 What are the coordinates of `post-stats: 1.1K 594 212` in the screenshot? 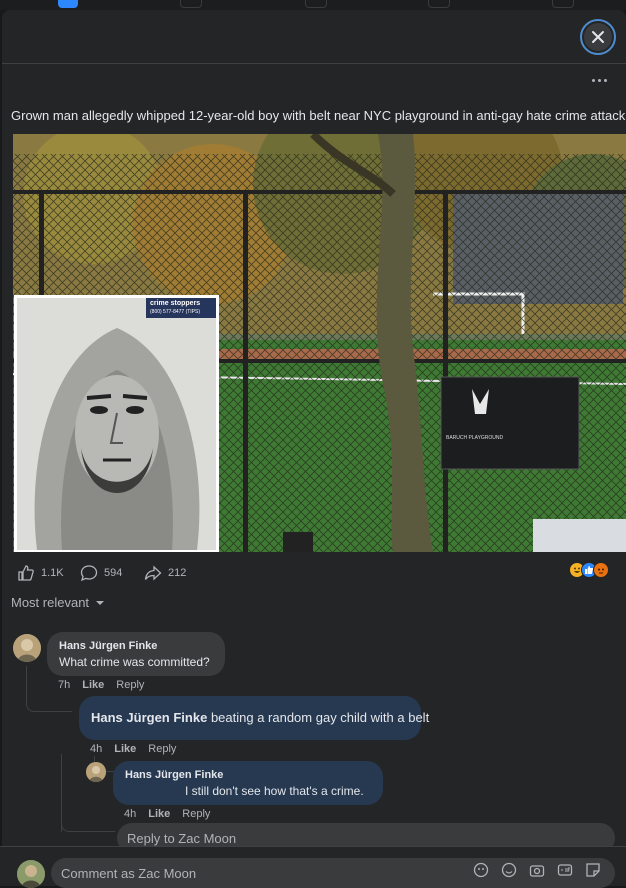 It's located at (312, 573).